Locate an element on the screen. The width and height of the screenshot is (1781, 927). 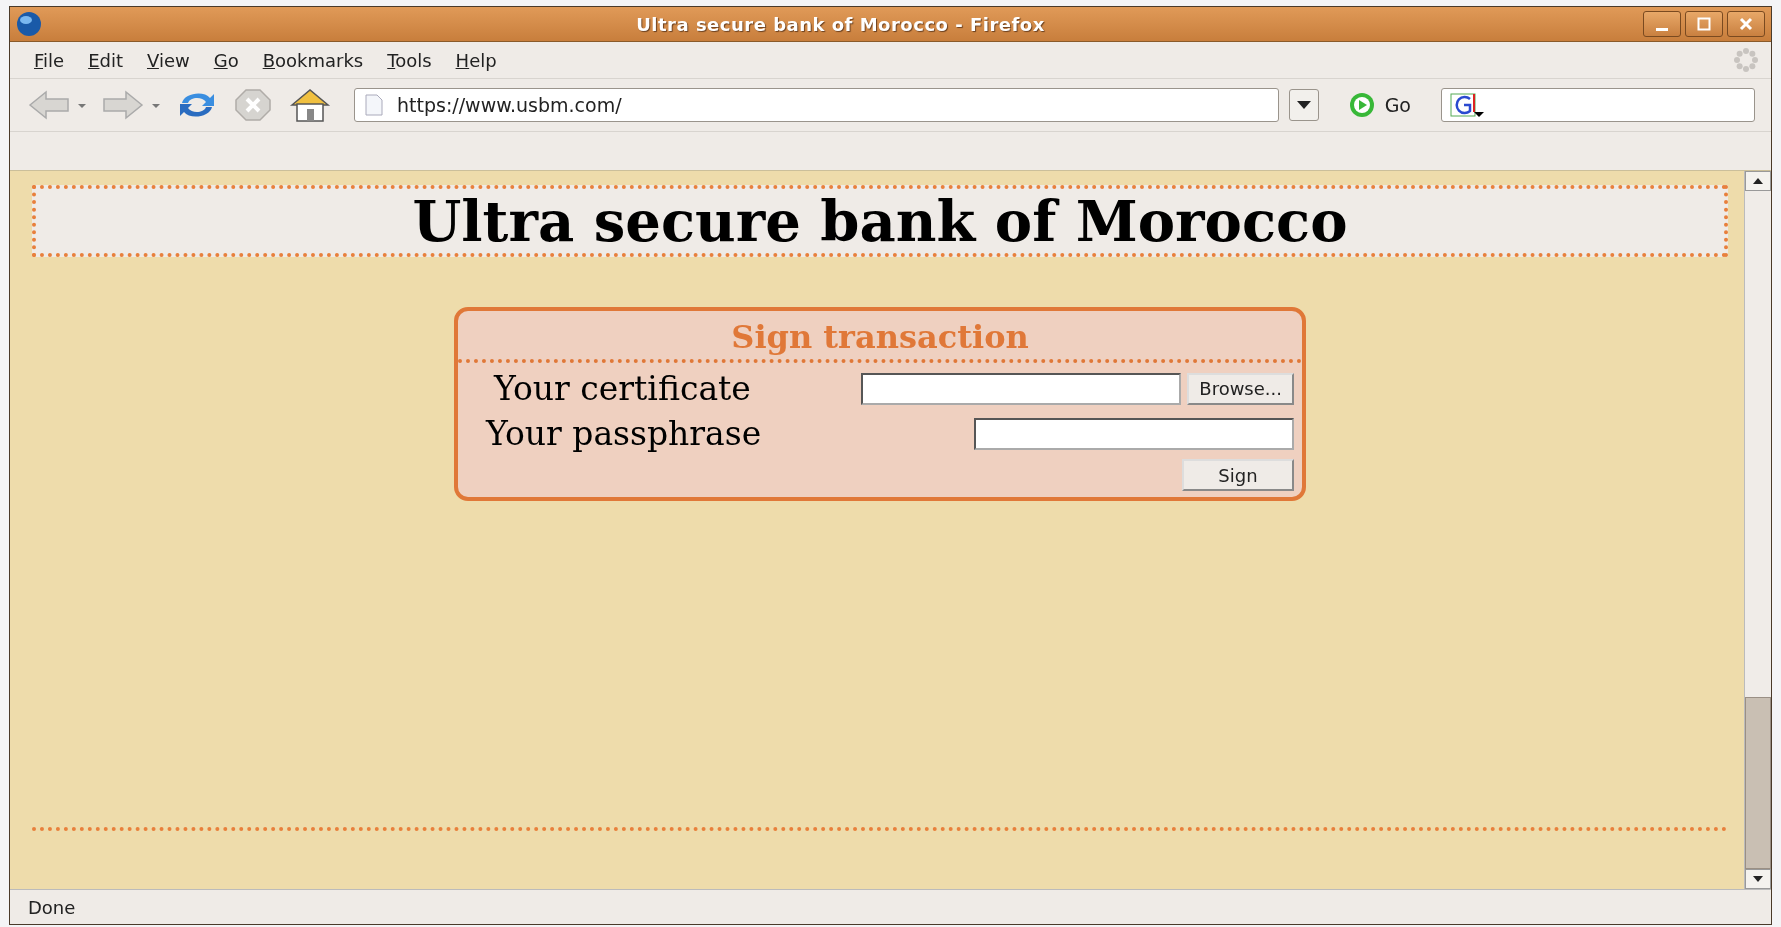
certificate-field is located at coordinates (1021, 388).